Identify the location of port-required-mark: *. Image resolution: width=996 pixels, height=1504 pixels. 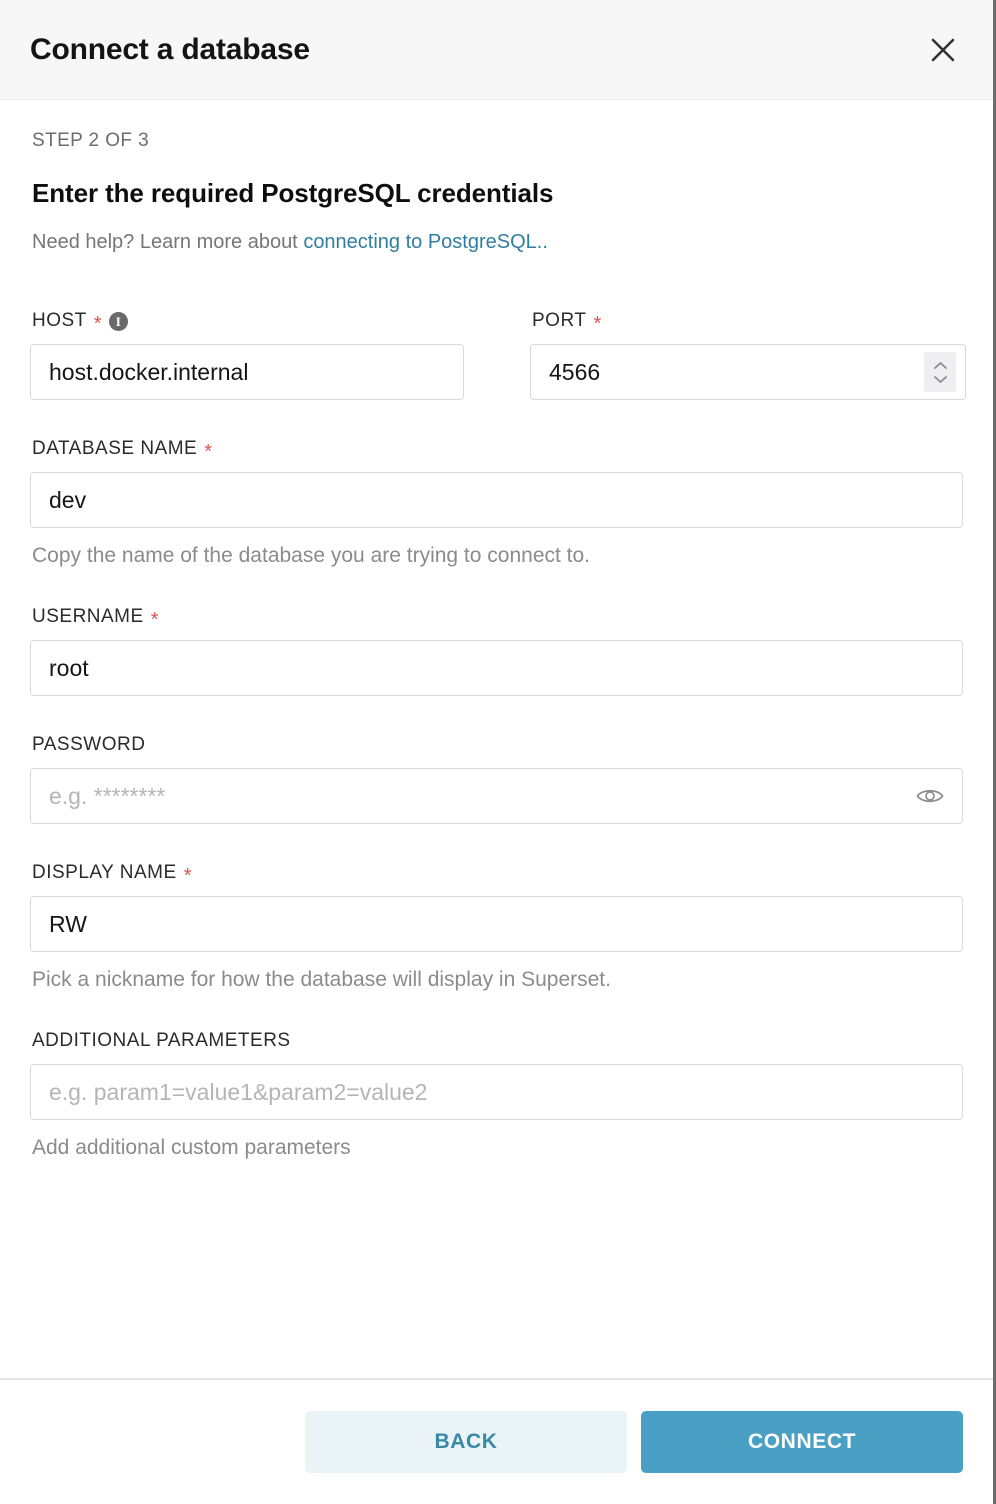
(597, 324).